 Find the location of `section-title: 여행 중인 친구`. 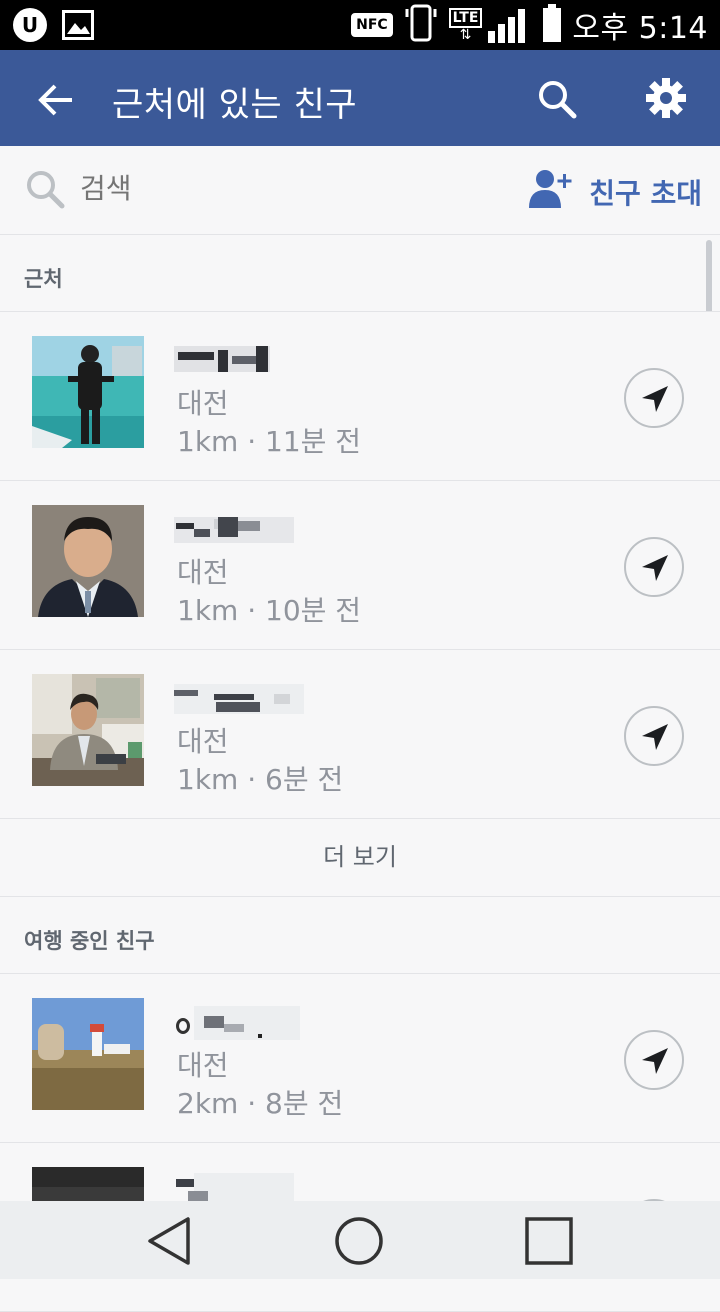

section-title: 여행 중인 친구 is located at coordinates (89, 941).